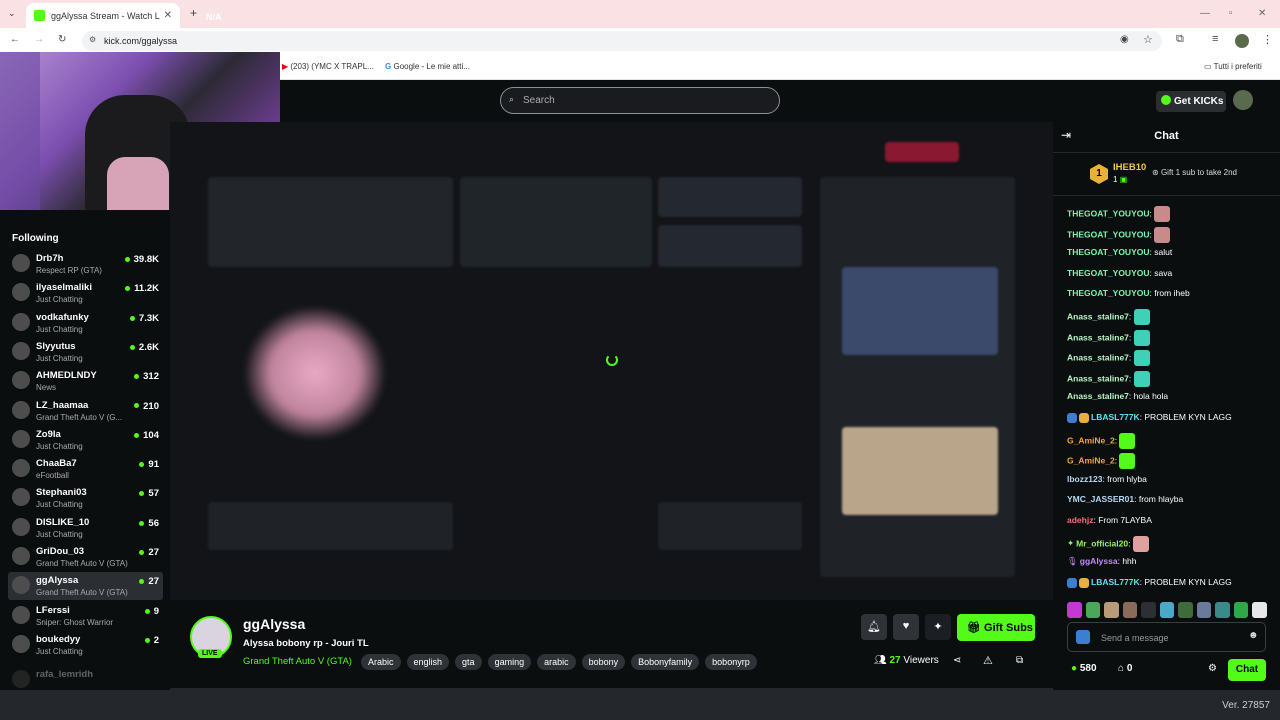 Image resolution: width=1280 pixels, height=720 pixels. What do you see at coordinates (85, 586) in the screenshot?
I see `sidebar-channel-item: ggAlyssa Grand Theft Auto V (GTA) 27` at bounding box center [85, 586].